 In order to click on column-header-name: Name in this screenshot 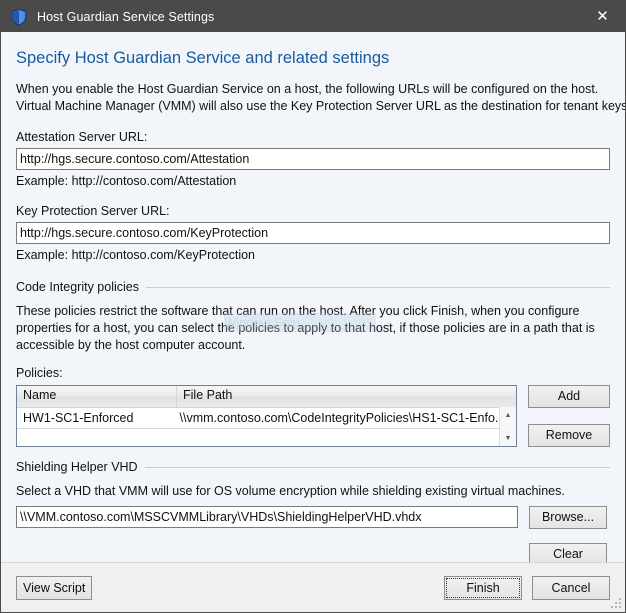, I will do `click(97, 396)`.